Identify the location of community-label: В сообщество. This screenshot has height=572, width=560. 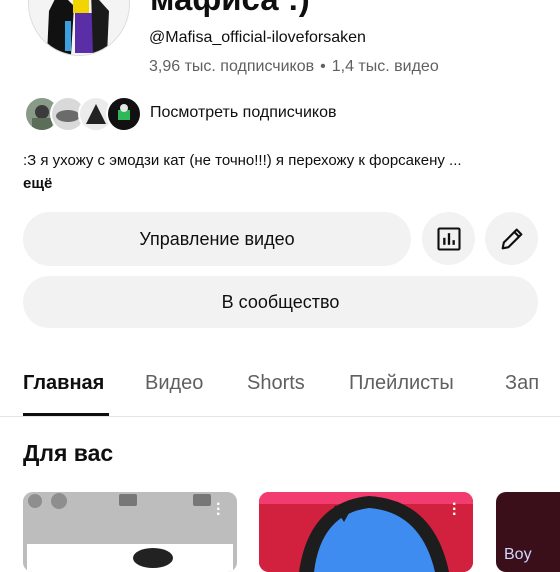
(280, 301).